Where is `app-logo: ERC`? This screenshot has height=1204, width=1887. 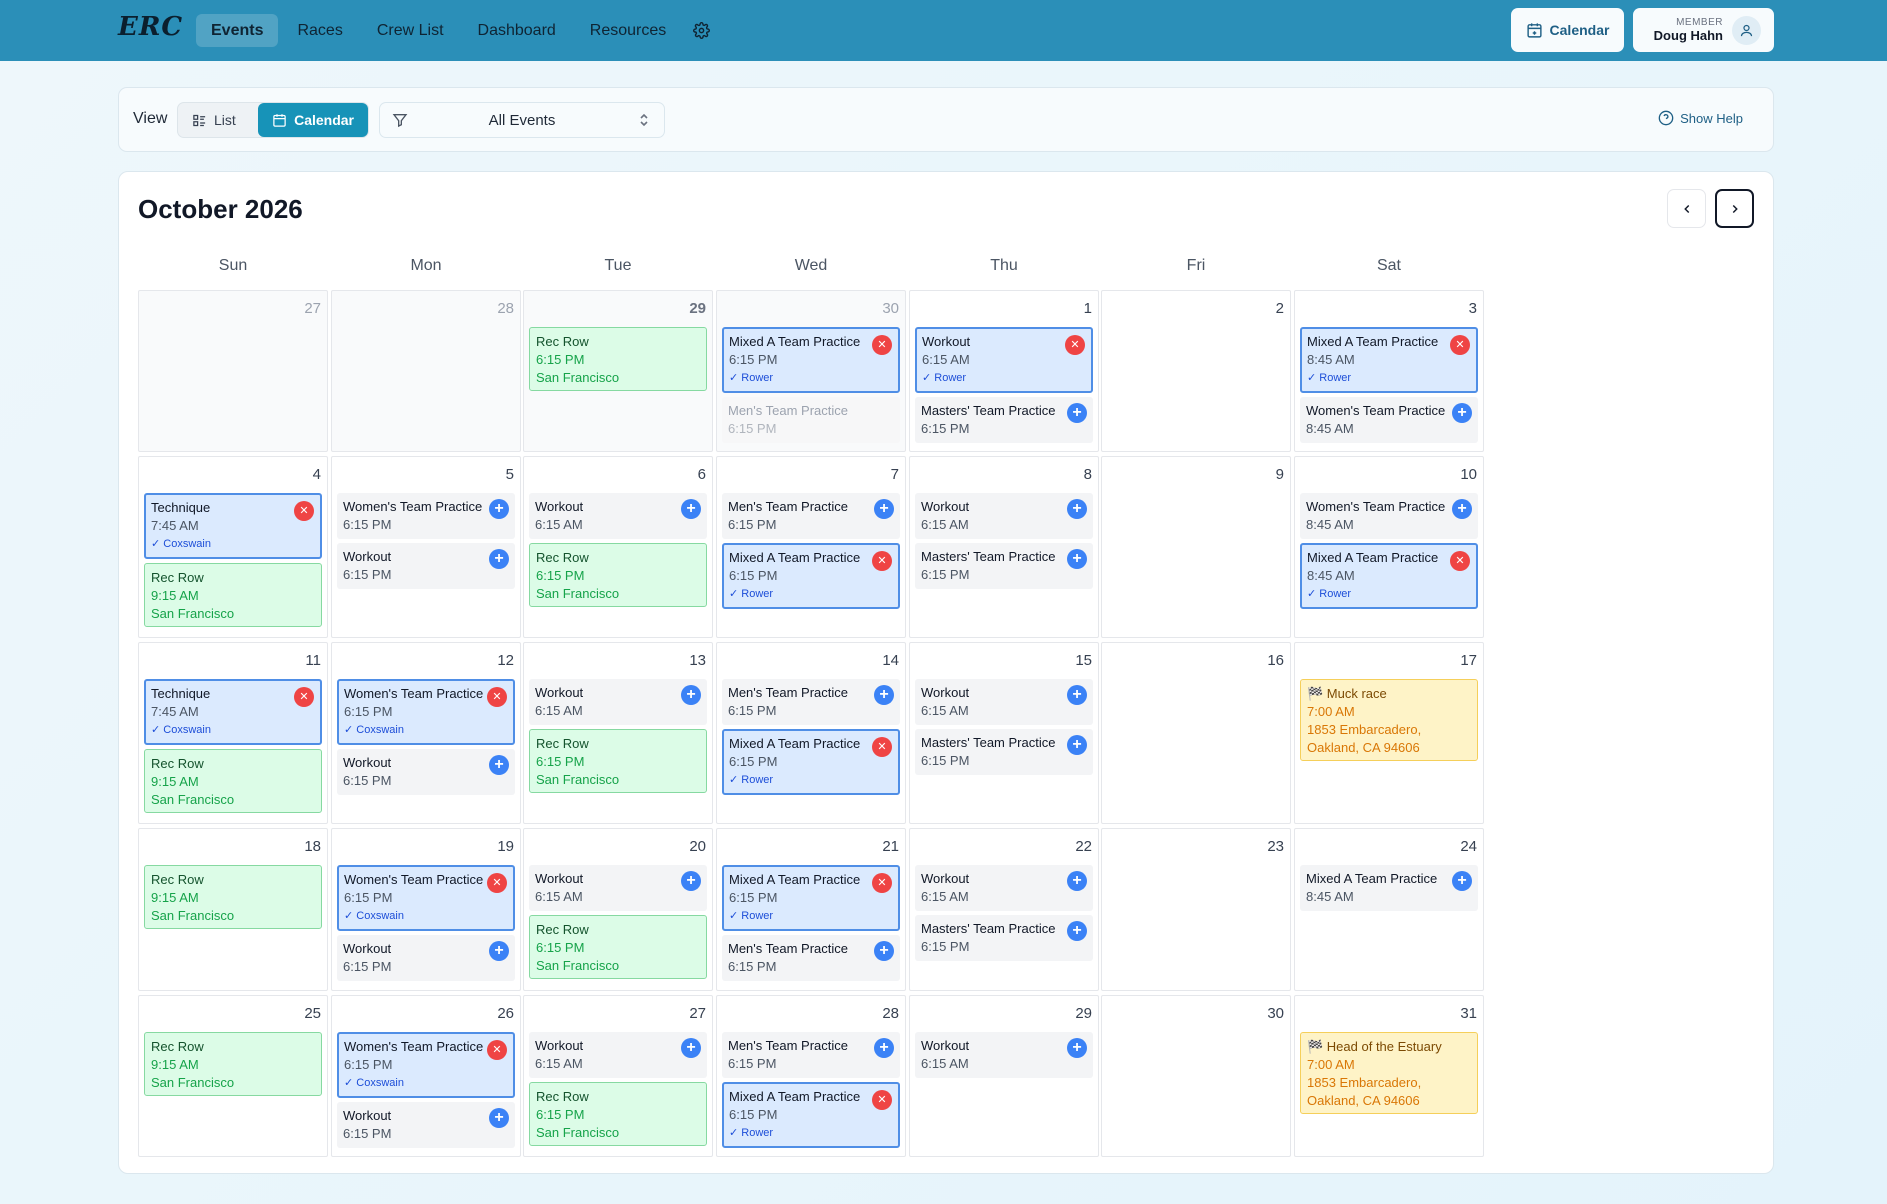
app-logo: ERC is located at coordinates (150, 27).